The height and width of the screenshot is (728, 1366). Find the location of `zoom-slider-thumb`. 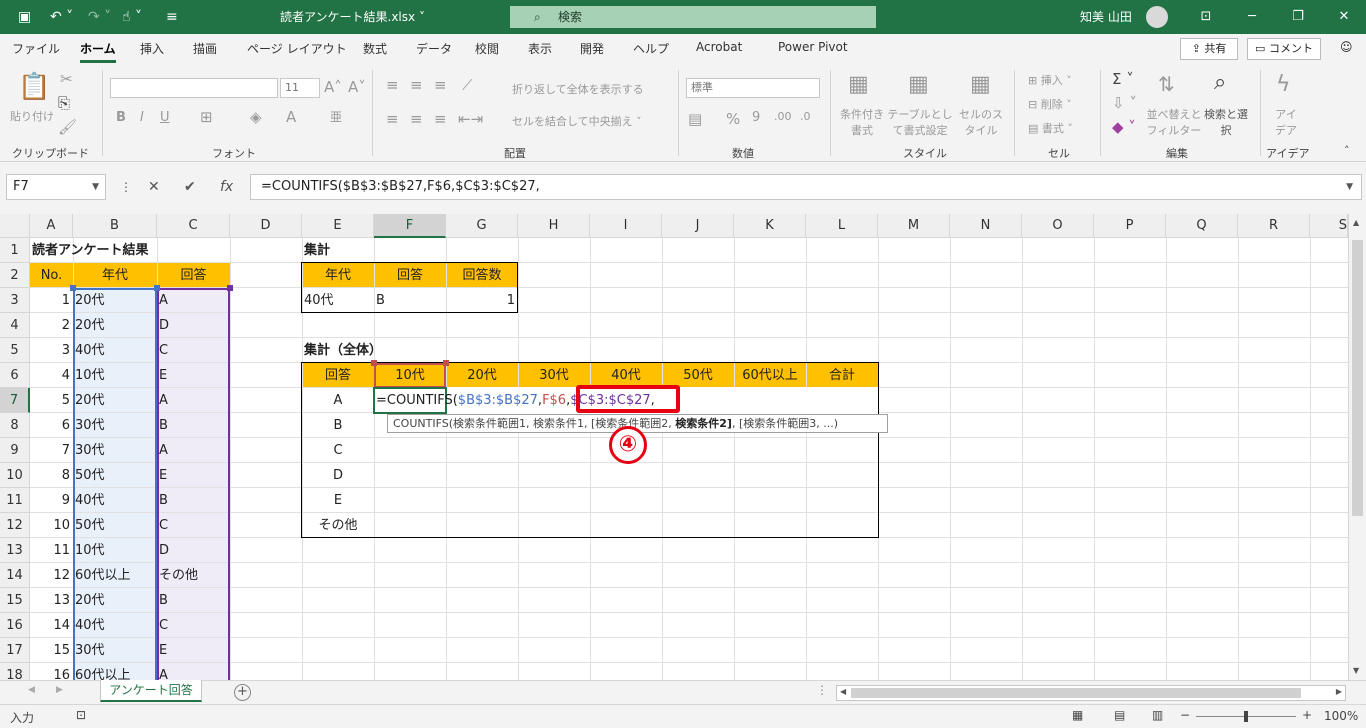

zoom-slider-thumb is located at coordinates (1246, 716).